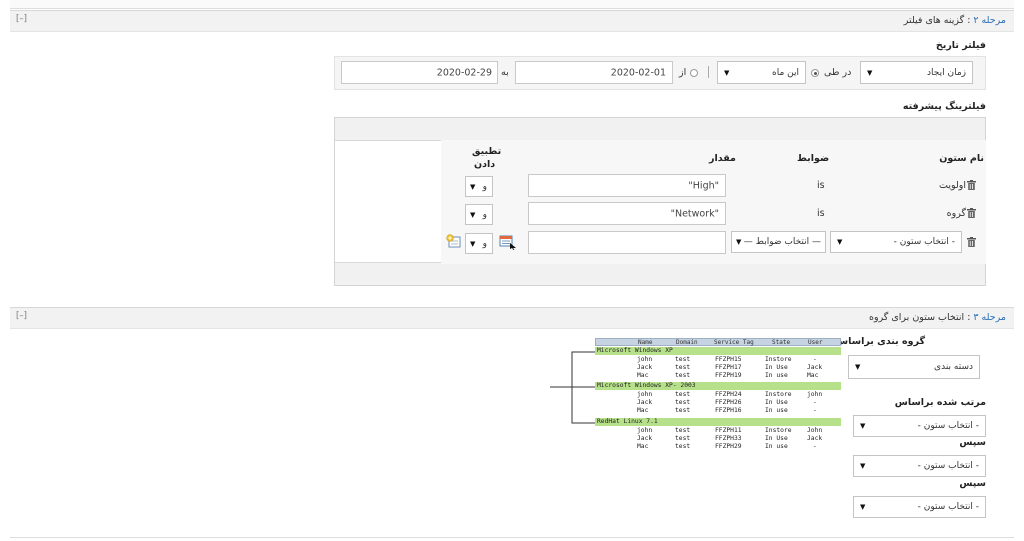  Describe the element at coordinates (594, 72) in the screenshot. I see `from-date-input: 2020-02-01` at that location.